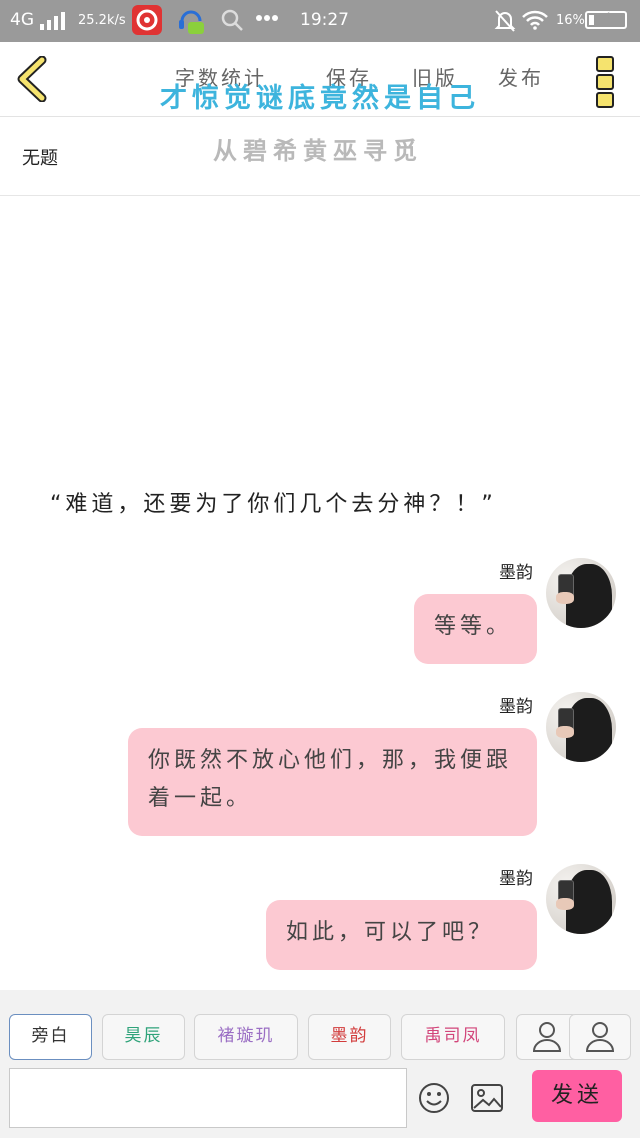 The width and height of the screenshot is (640, 1138). I want to click on message-bubble: 你既然不放心他们，那，我便跟着一起。, so click(332, 782).